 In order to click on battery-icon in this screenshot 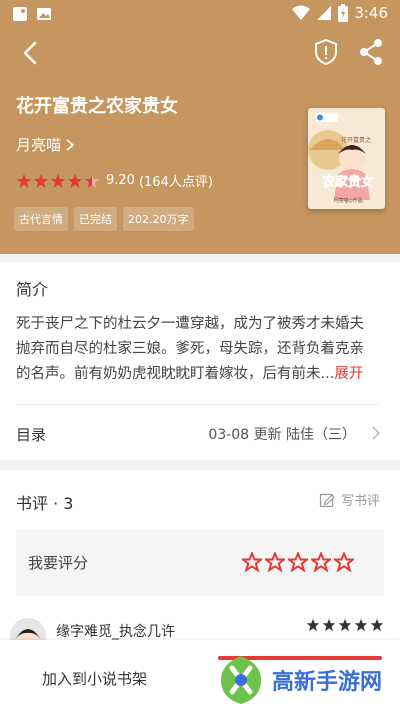, I will do `click(343, 13)`.